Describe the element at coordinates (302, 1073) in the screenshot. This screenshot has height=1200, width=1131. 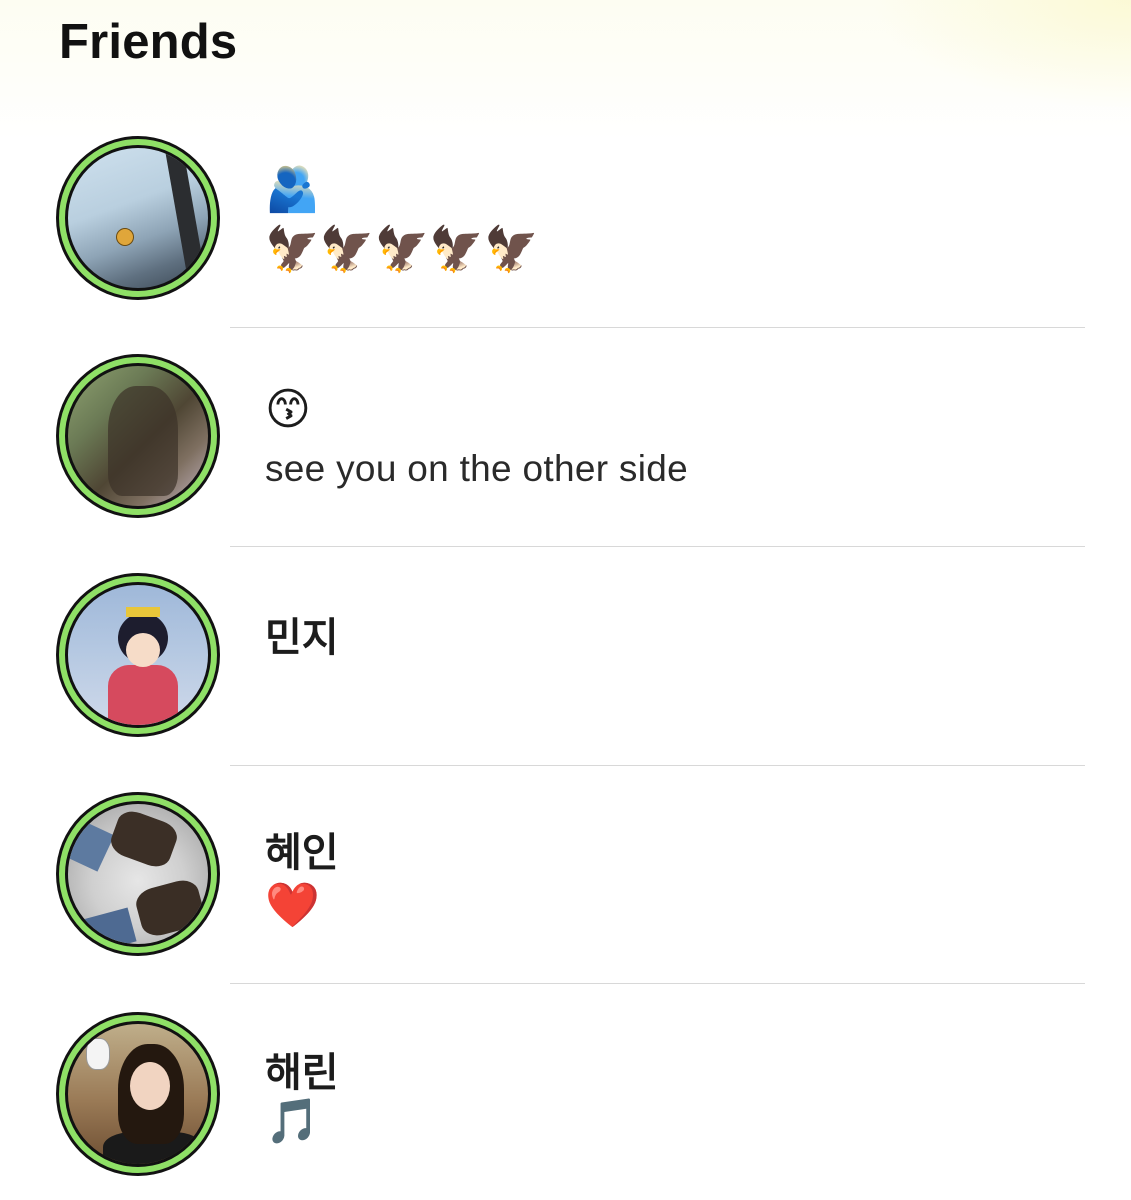
I see `friend-name: 해린` at that location.